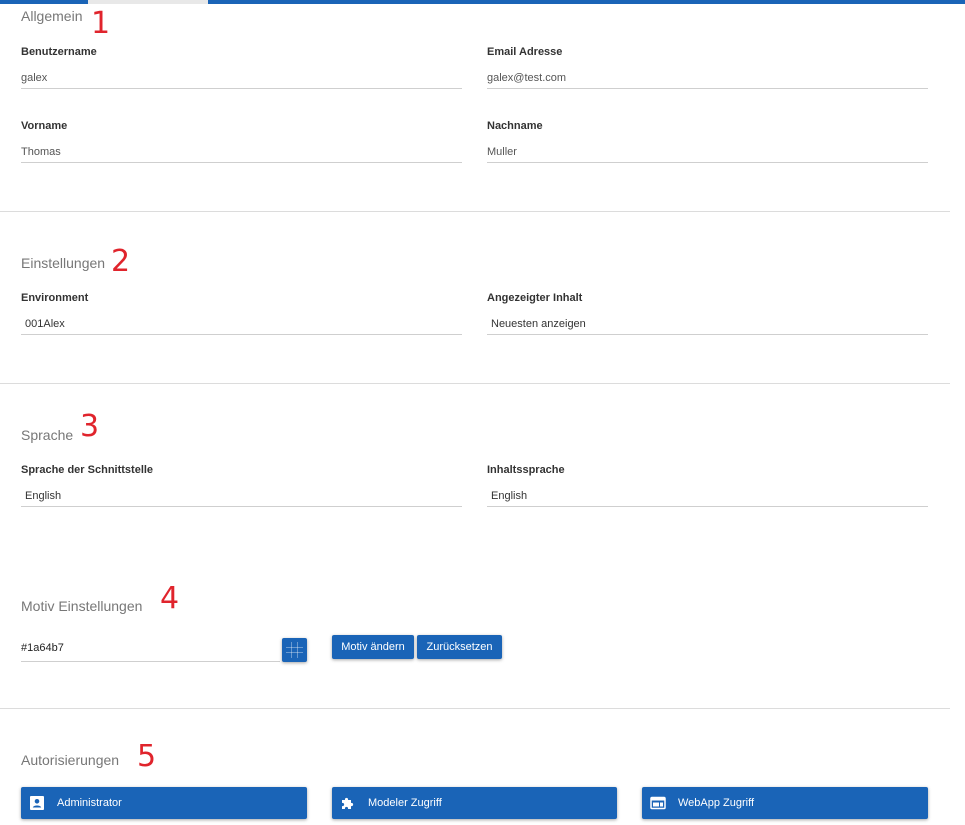  I want to click on annotation-marker-3: 3, so click(90, 426).